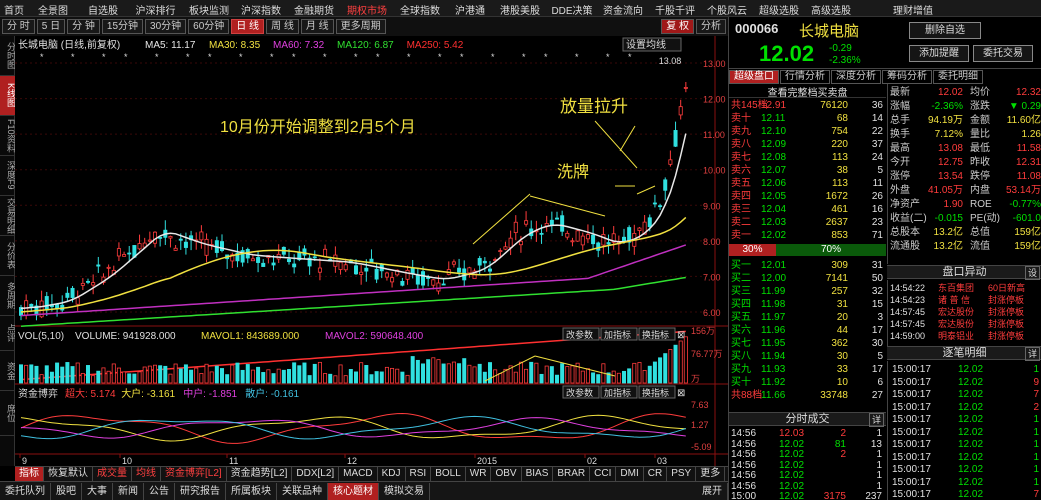  What do you see at coordinates (807, 157) in the screenshot?
I see `order-book-row: 卖七 12.08 113 24` at bounding box center [807, 157].